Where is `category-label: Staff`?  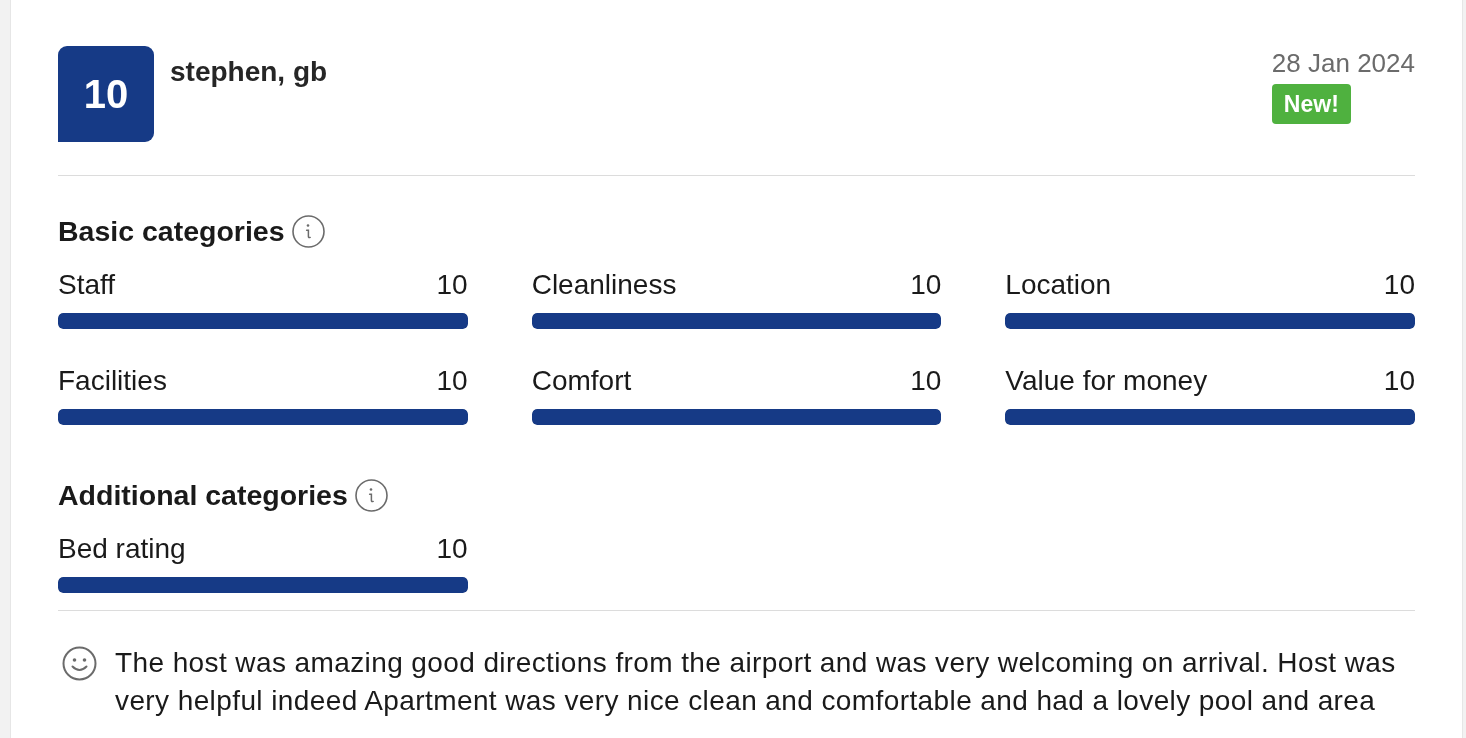
category-label: Staff is located at coordinates (87, 285).